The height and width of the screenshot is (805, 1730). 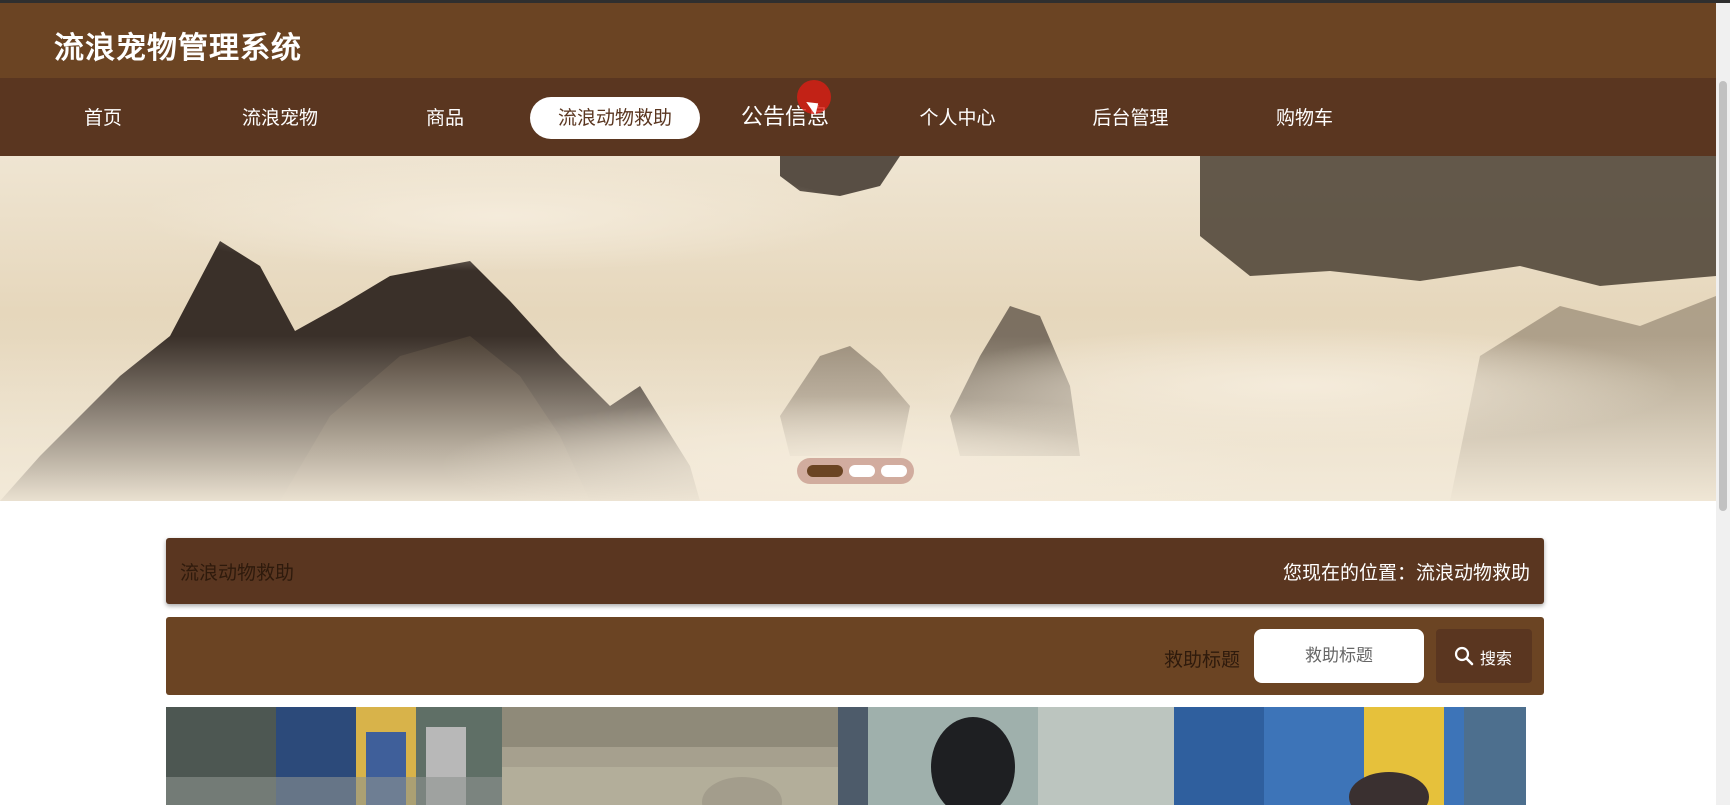 I want to click on nav-item-admin: 后台管理, so click(x=1130, y=118).